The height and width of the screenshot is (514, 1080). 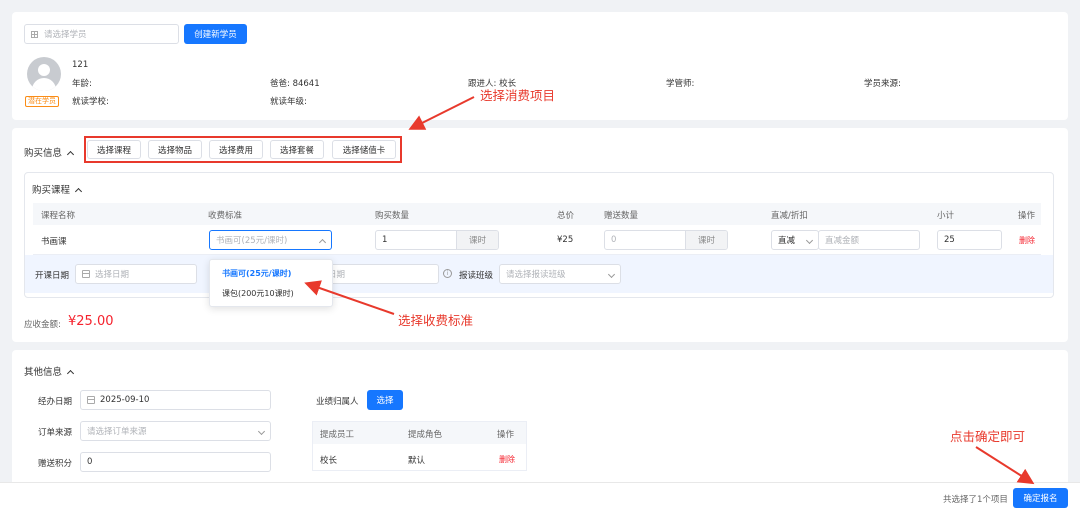 What do you see at coordinates (437, 240) in the screenshot?
I see `quantity-input: 1 课时` at bounding box center [437, 240].